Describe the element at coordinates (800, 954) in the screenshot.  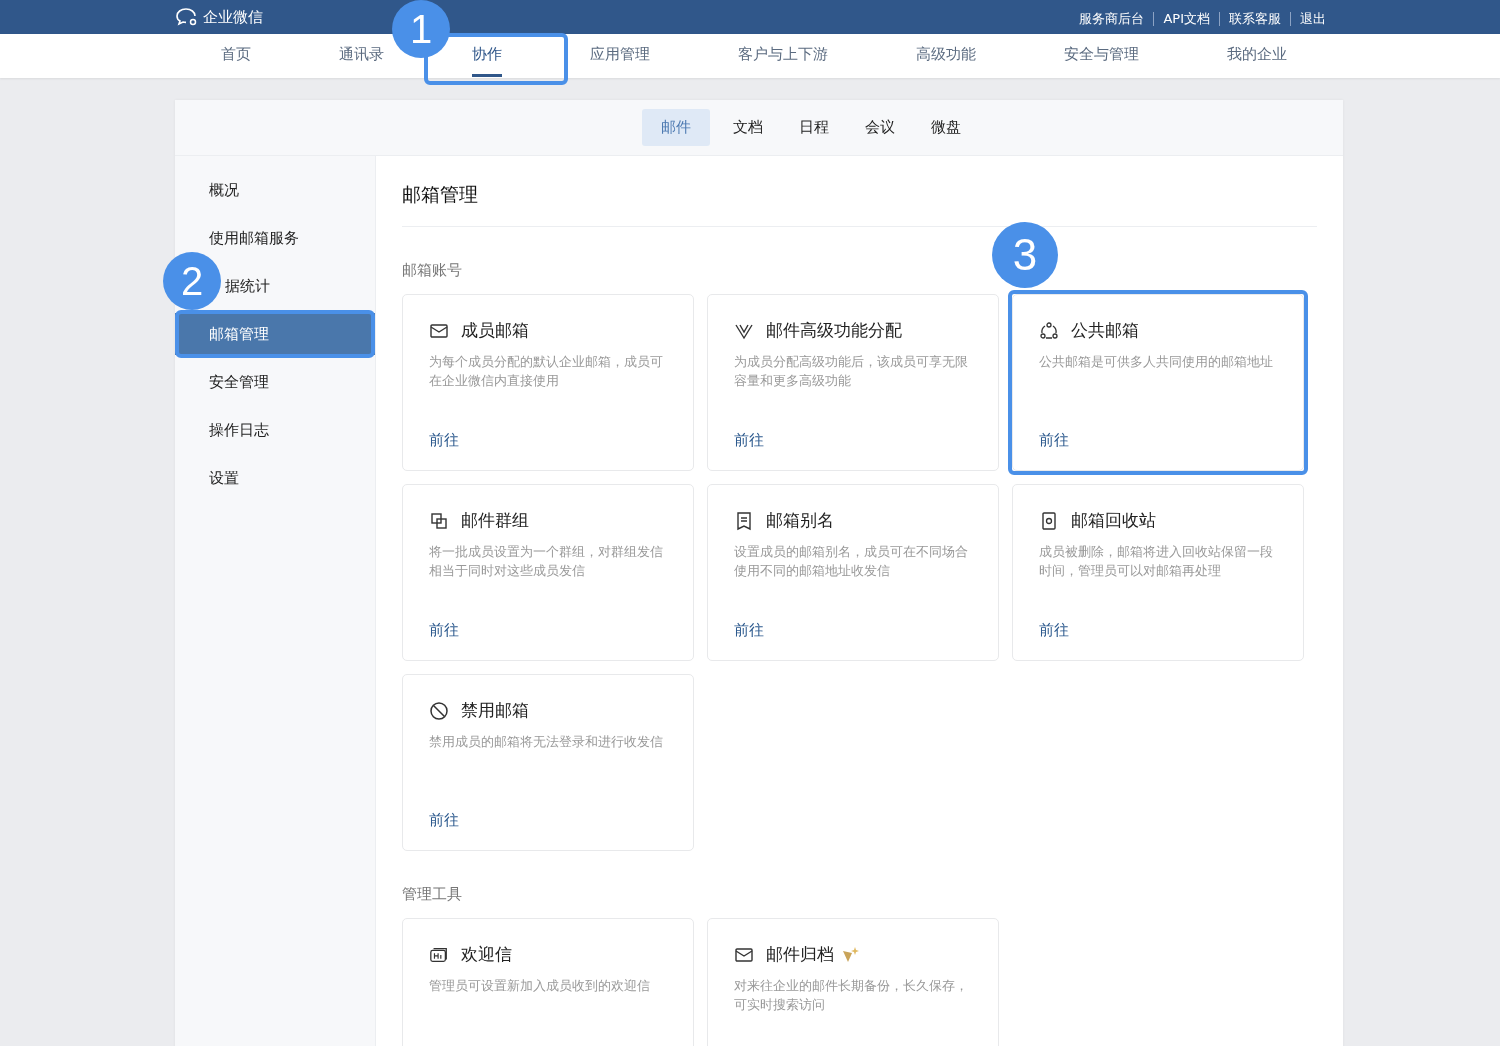
I see `card-title: 邮件归档` at that location.